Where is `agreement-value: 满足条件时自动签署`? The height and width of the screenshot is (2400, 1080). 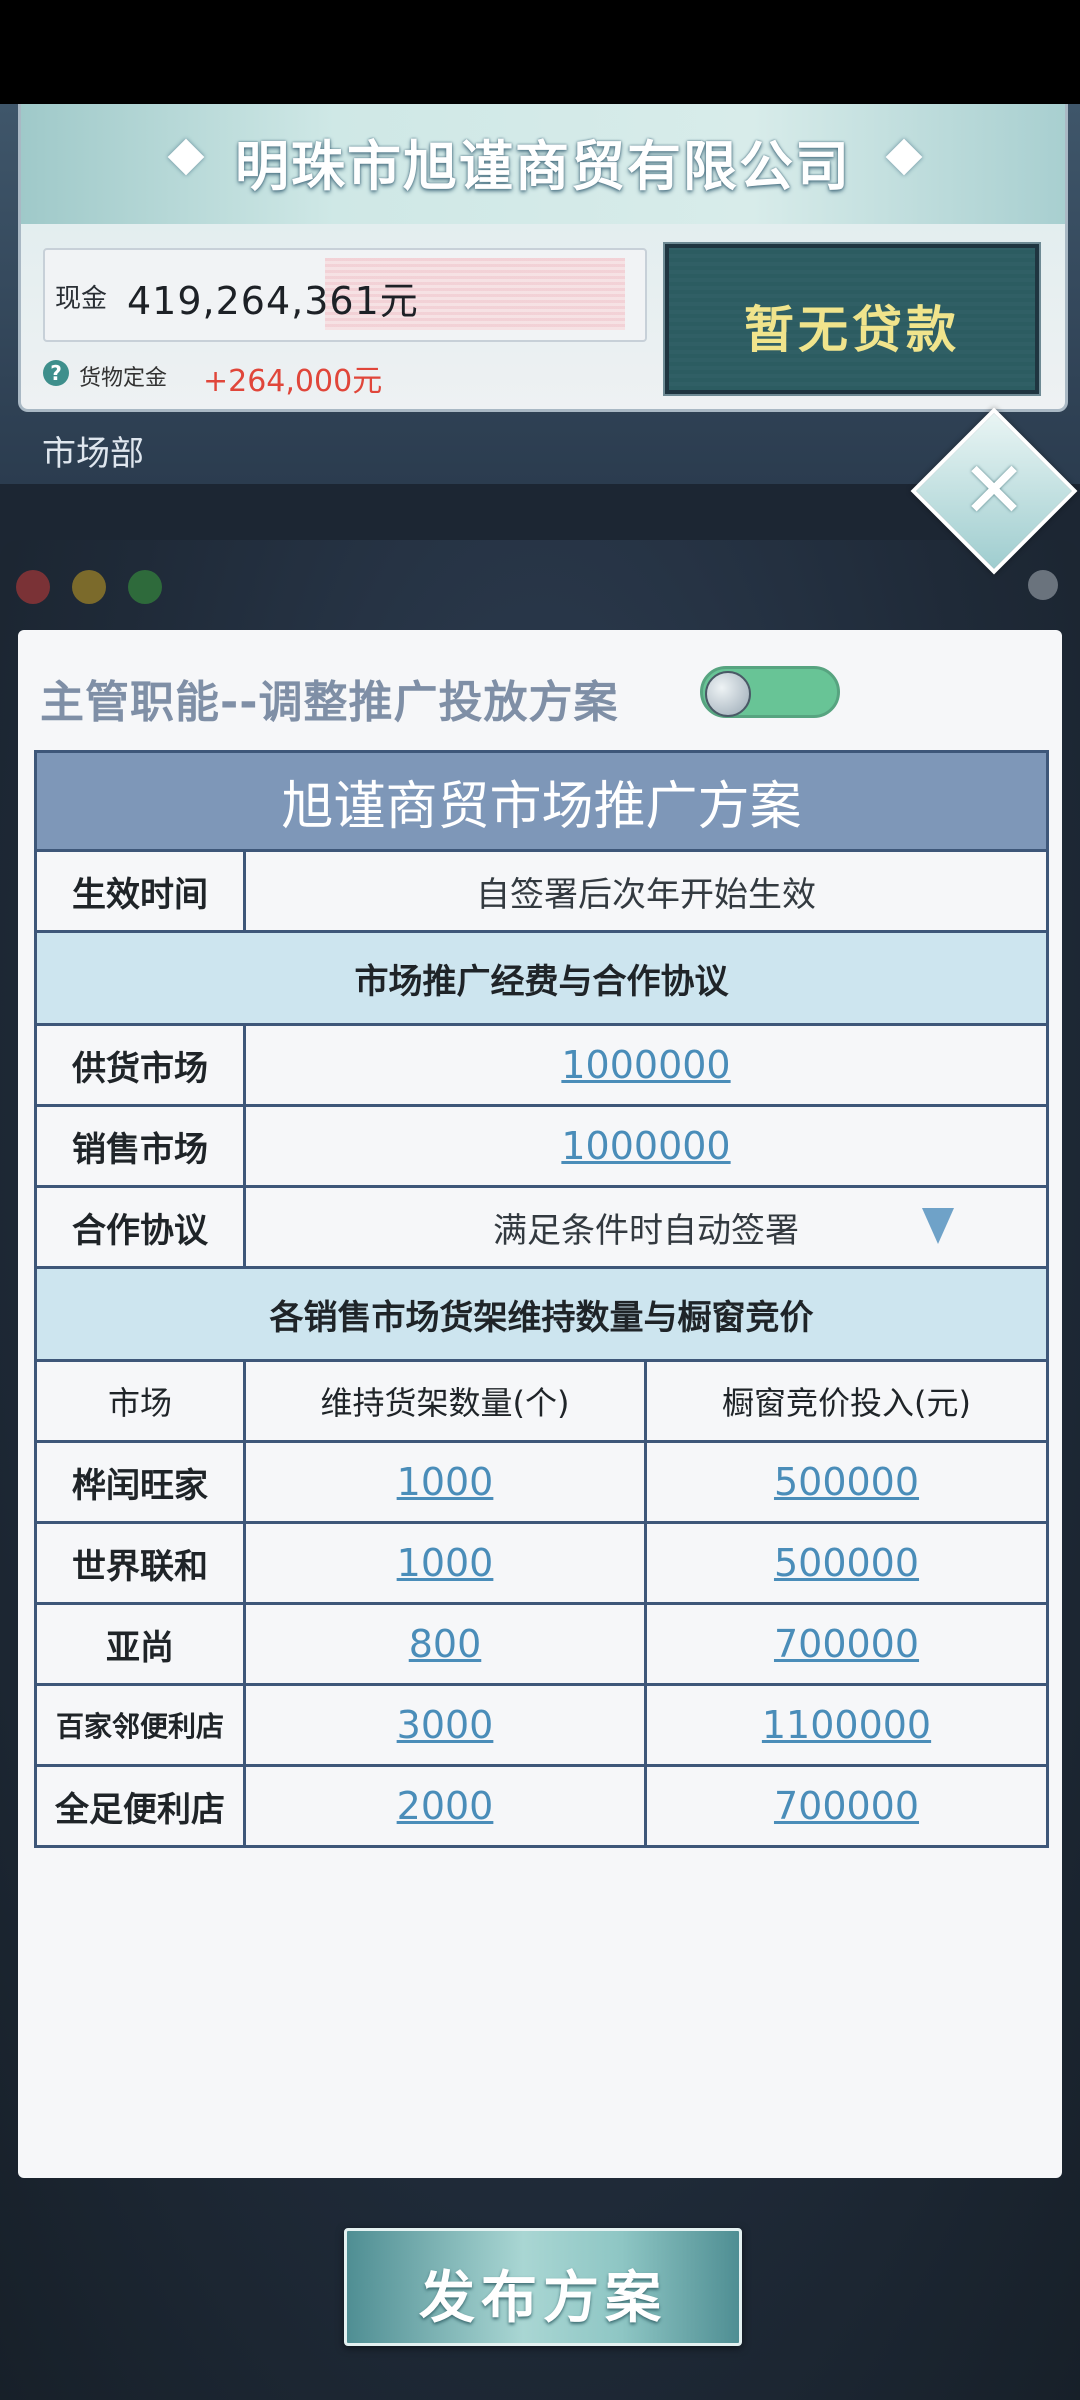 agreement-value: 满足条件时自动签署 is located at coordinates (646, 1230).